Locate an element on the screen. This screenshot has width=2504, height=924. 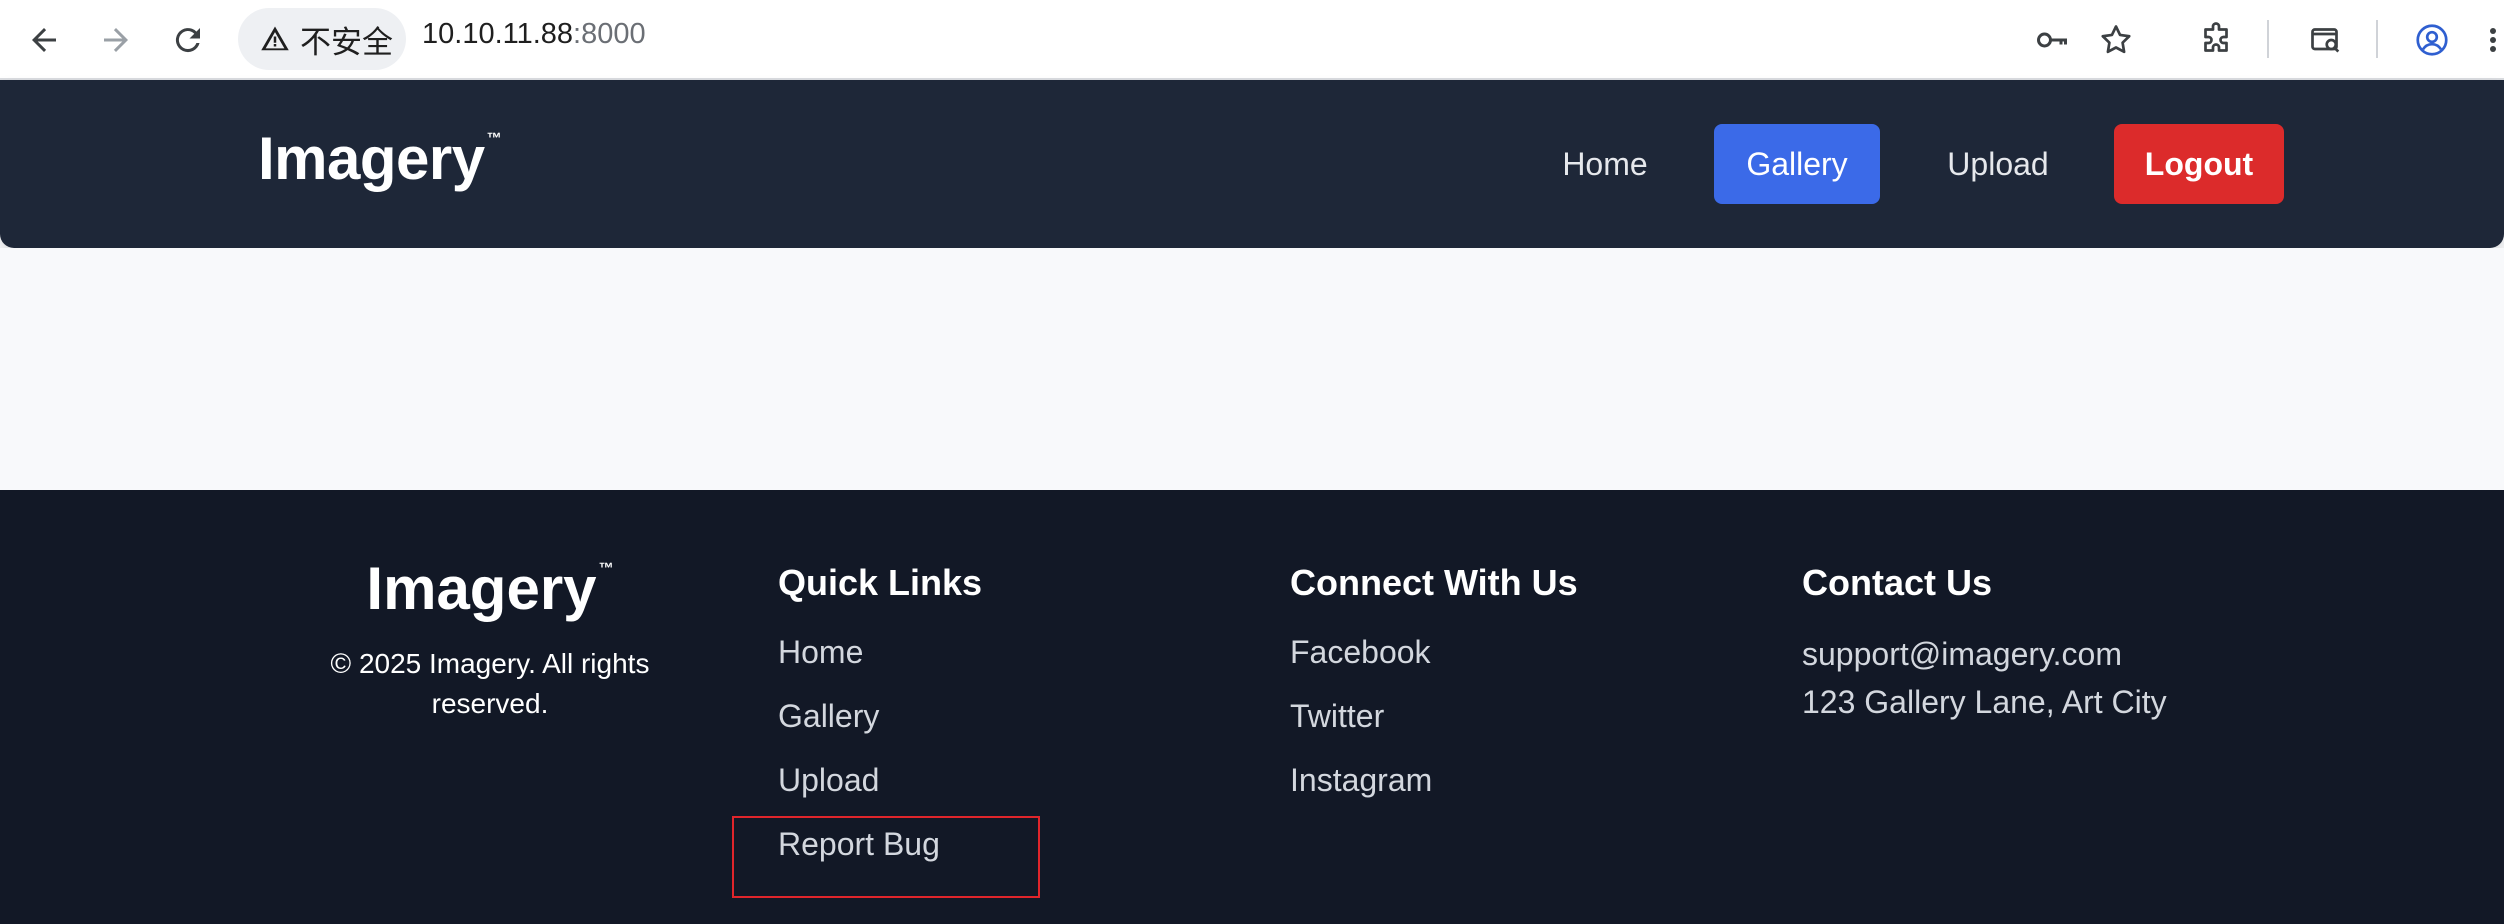
reload-button is located at coordinates (188, 40).